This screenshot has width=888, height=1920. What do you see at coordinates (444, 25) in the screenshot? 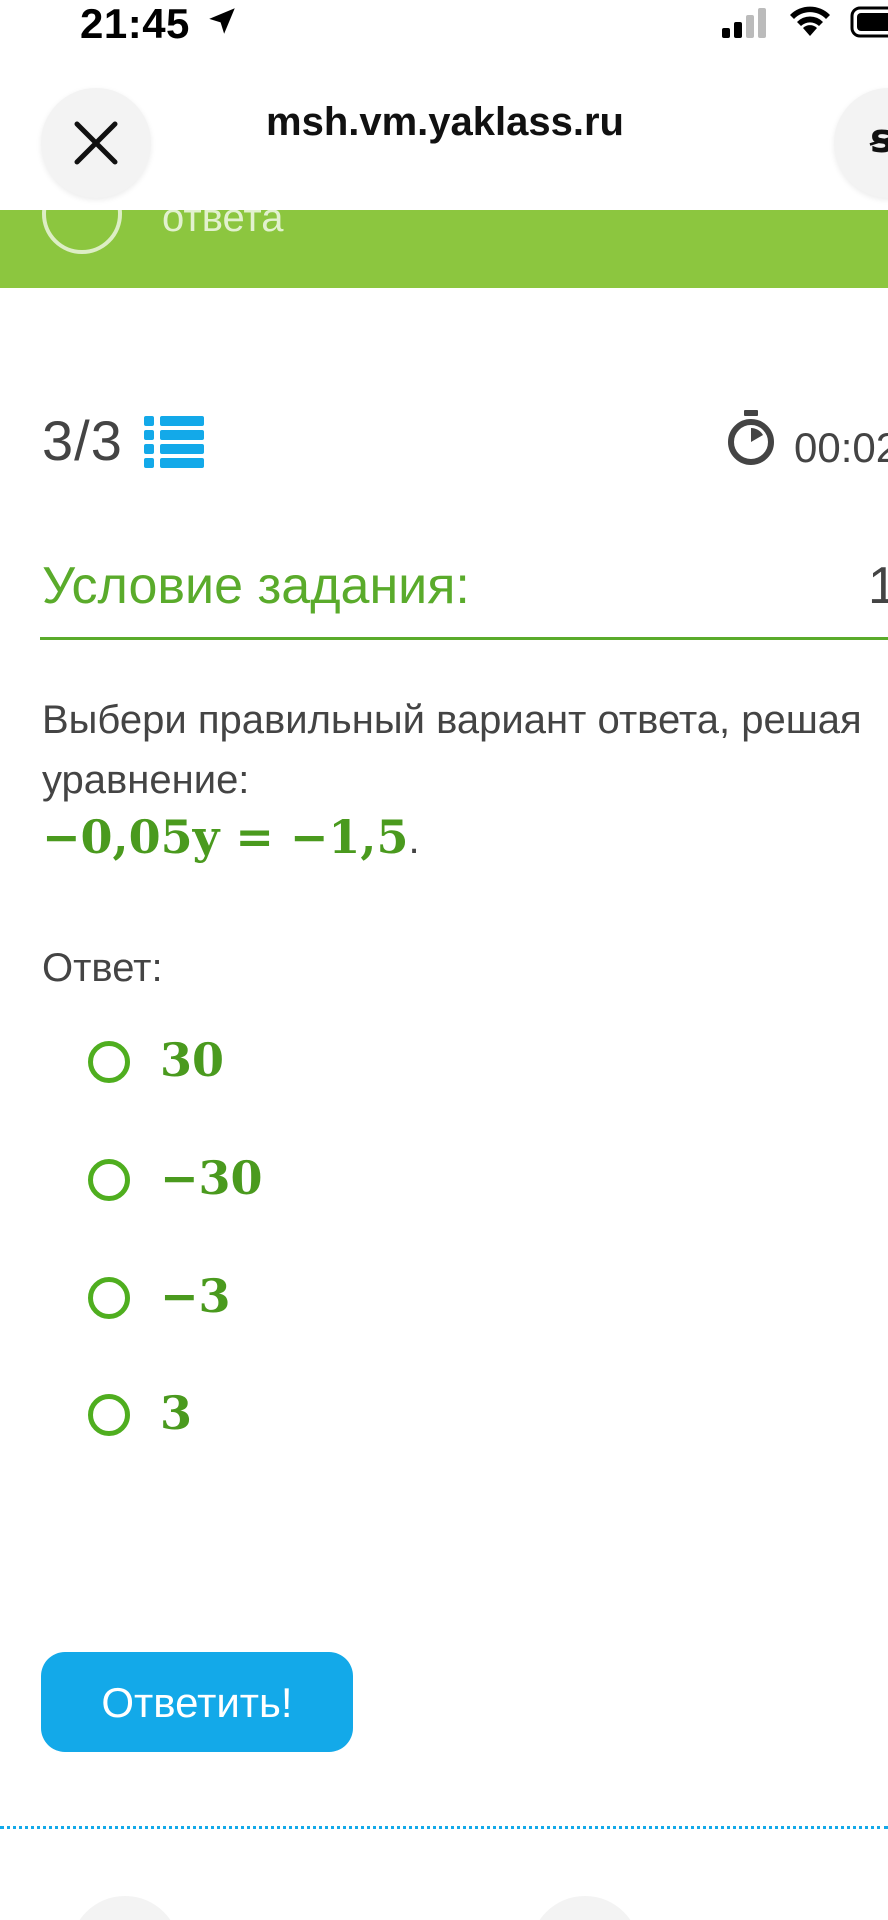
I see `status-bar: 21:45` at bounding box center [444, 25].